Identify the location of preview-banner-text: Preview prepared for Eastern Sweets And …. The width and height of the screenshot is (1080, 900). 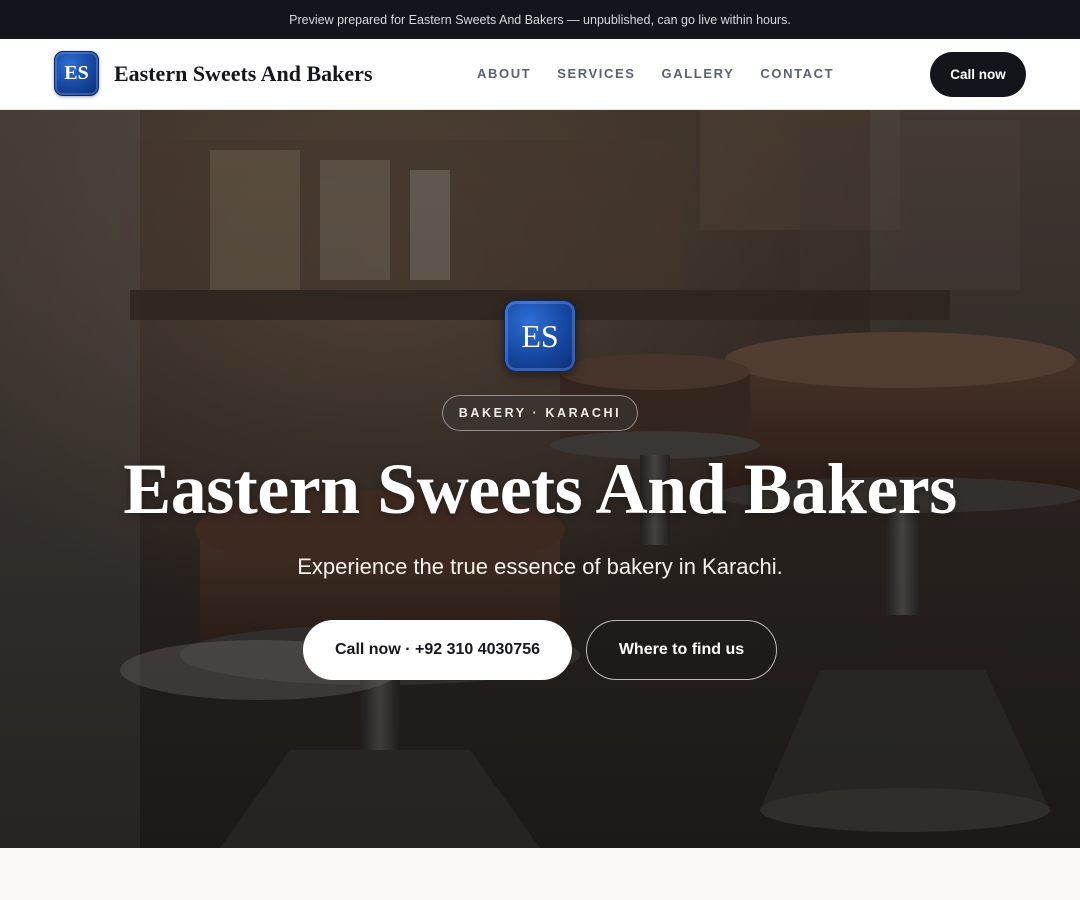
(540, 19).